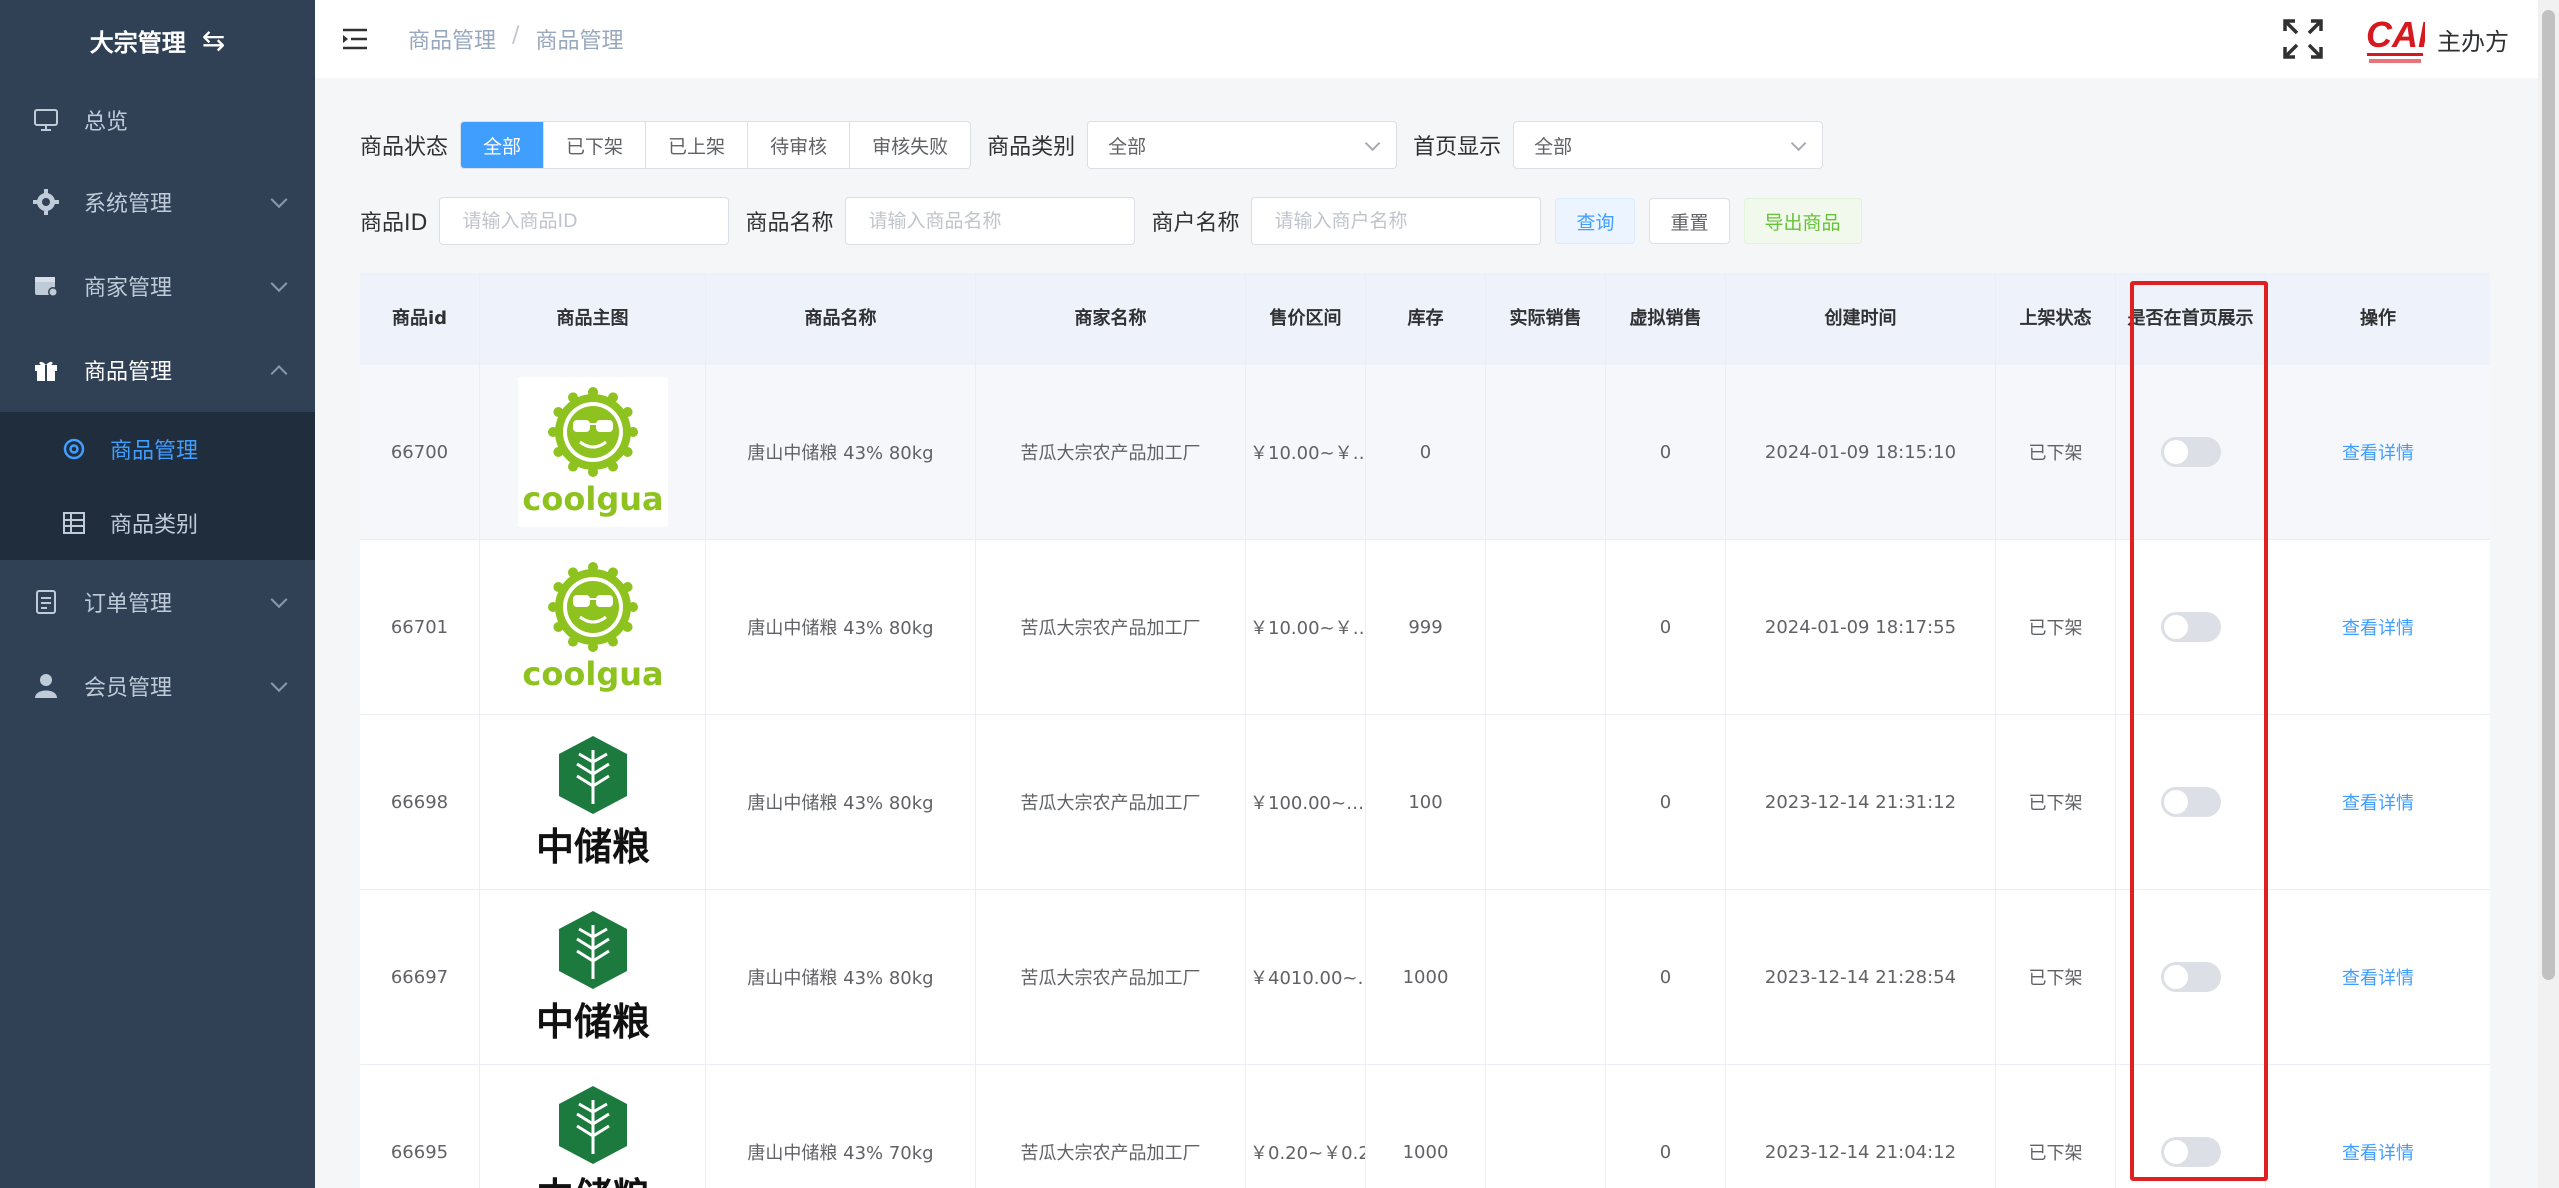  Describe the element at coordinates (1689, 221) in the screenshot. I see `reset-button: 重置` at that location.